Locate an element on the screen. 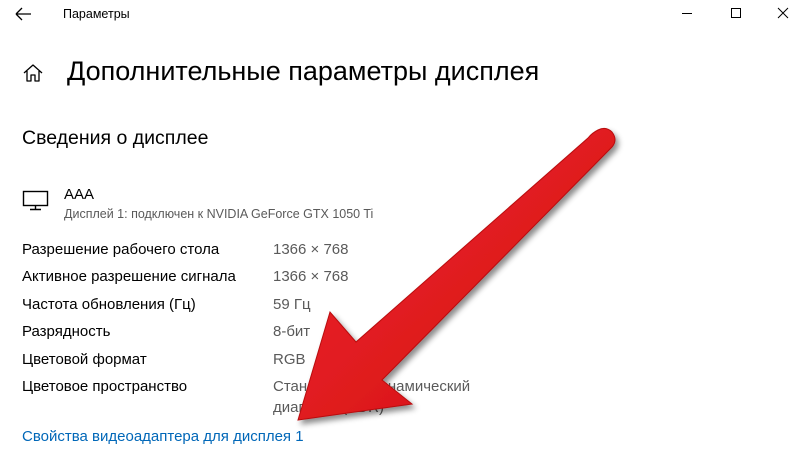 This screenshot has height=468, width=800. property-label: Цветовое пространство is located at coordinates (105, 386).